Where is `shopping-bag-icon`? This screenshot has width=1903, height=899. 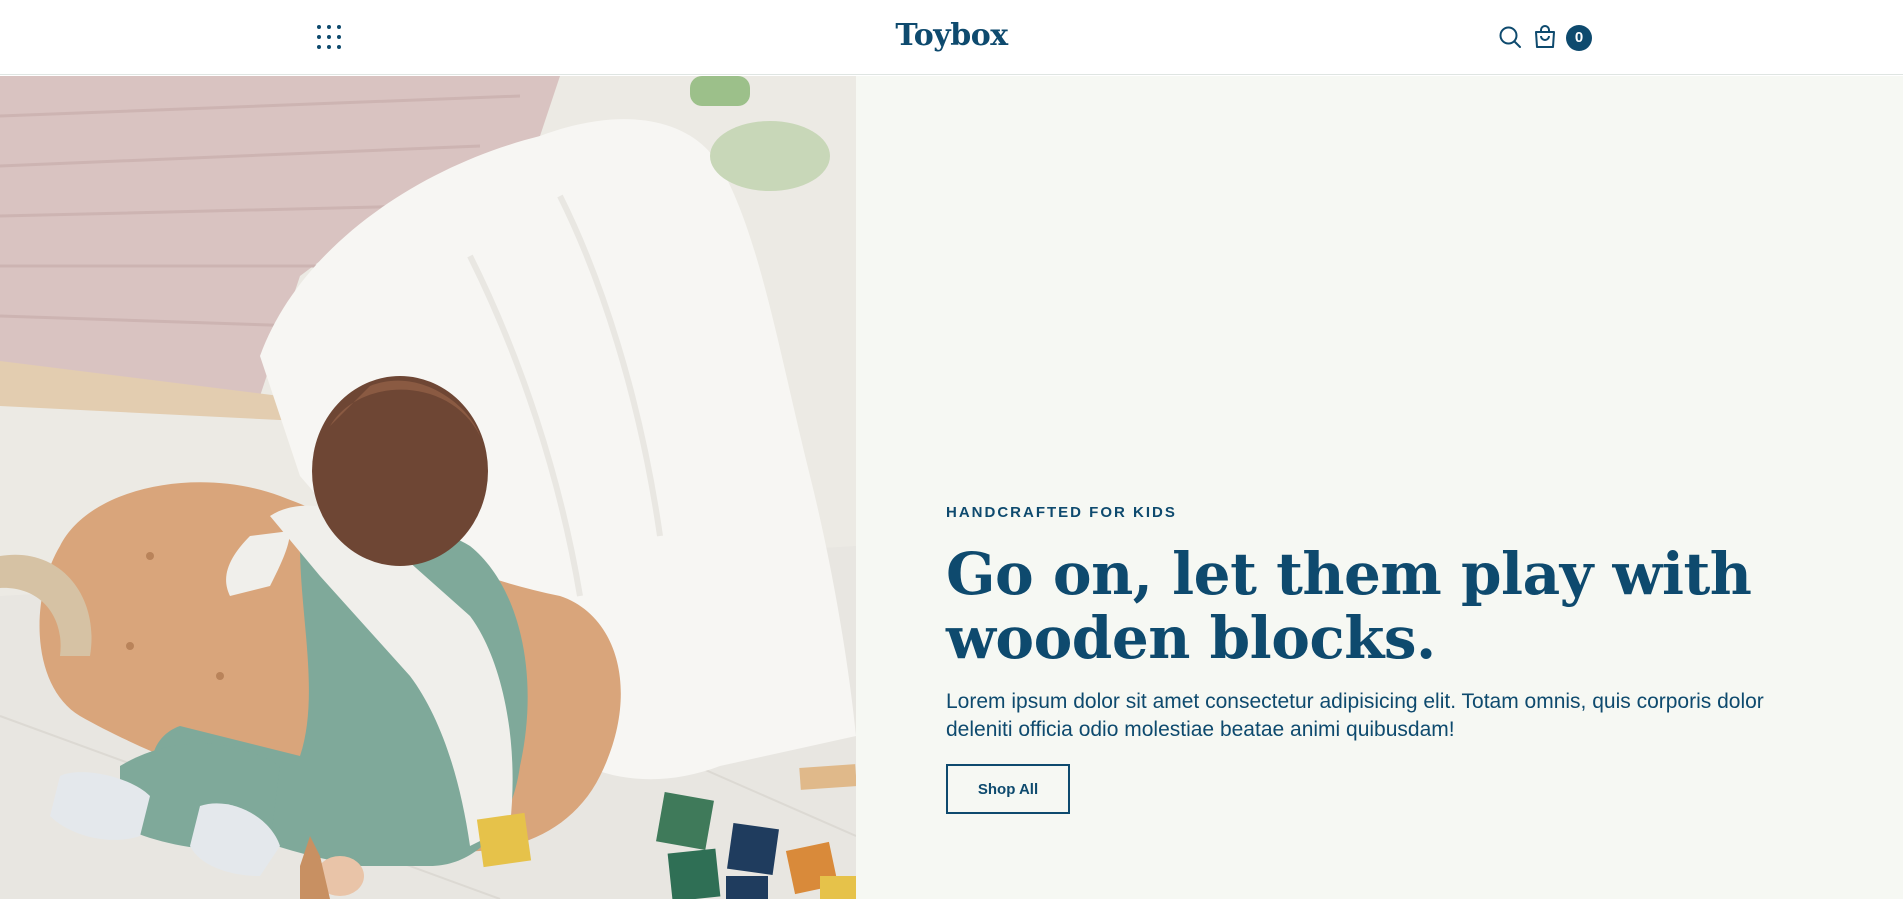 shopping-bag-icon is located at coordinates (1545, 37).